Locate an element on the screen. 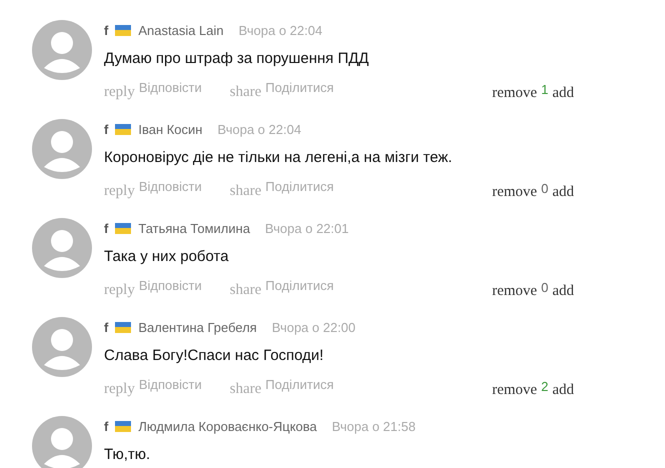  author-name: Валентина Гребеля is located at coordinates (197, 327).